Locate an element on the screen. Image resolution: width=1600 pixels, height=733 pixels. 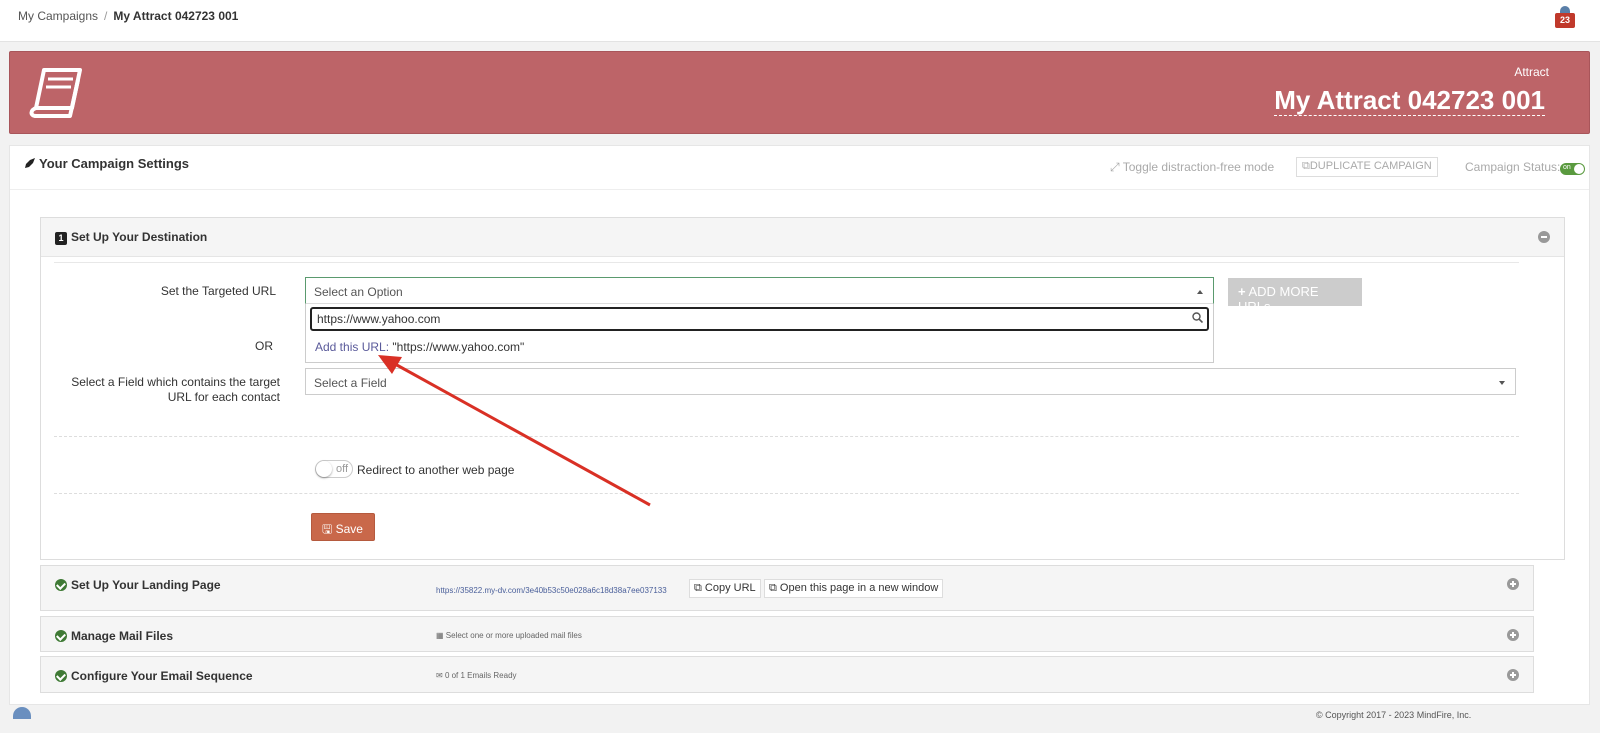
mail-files-title-text: Manage Mail Files is located at coordinates (122, 636).